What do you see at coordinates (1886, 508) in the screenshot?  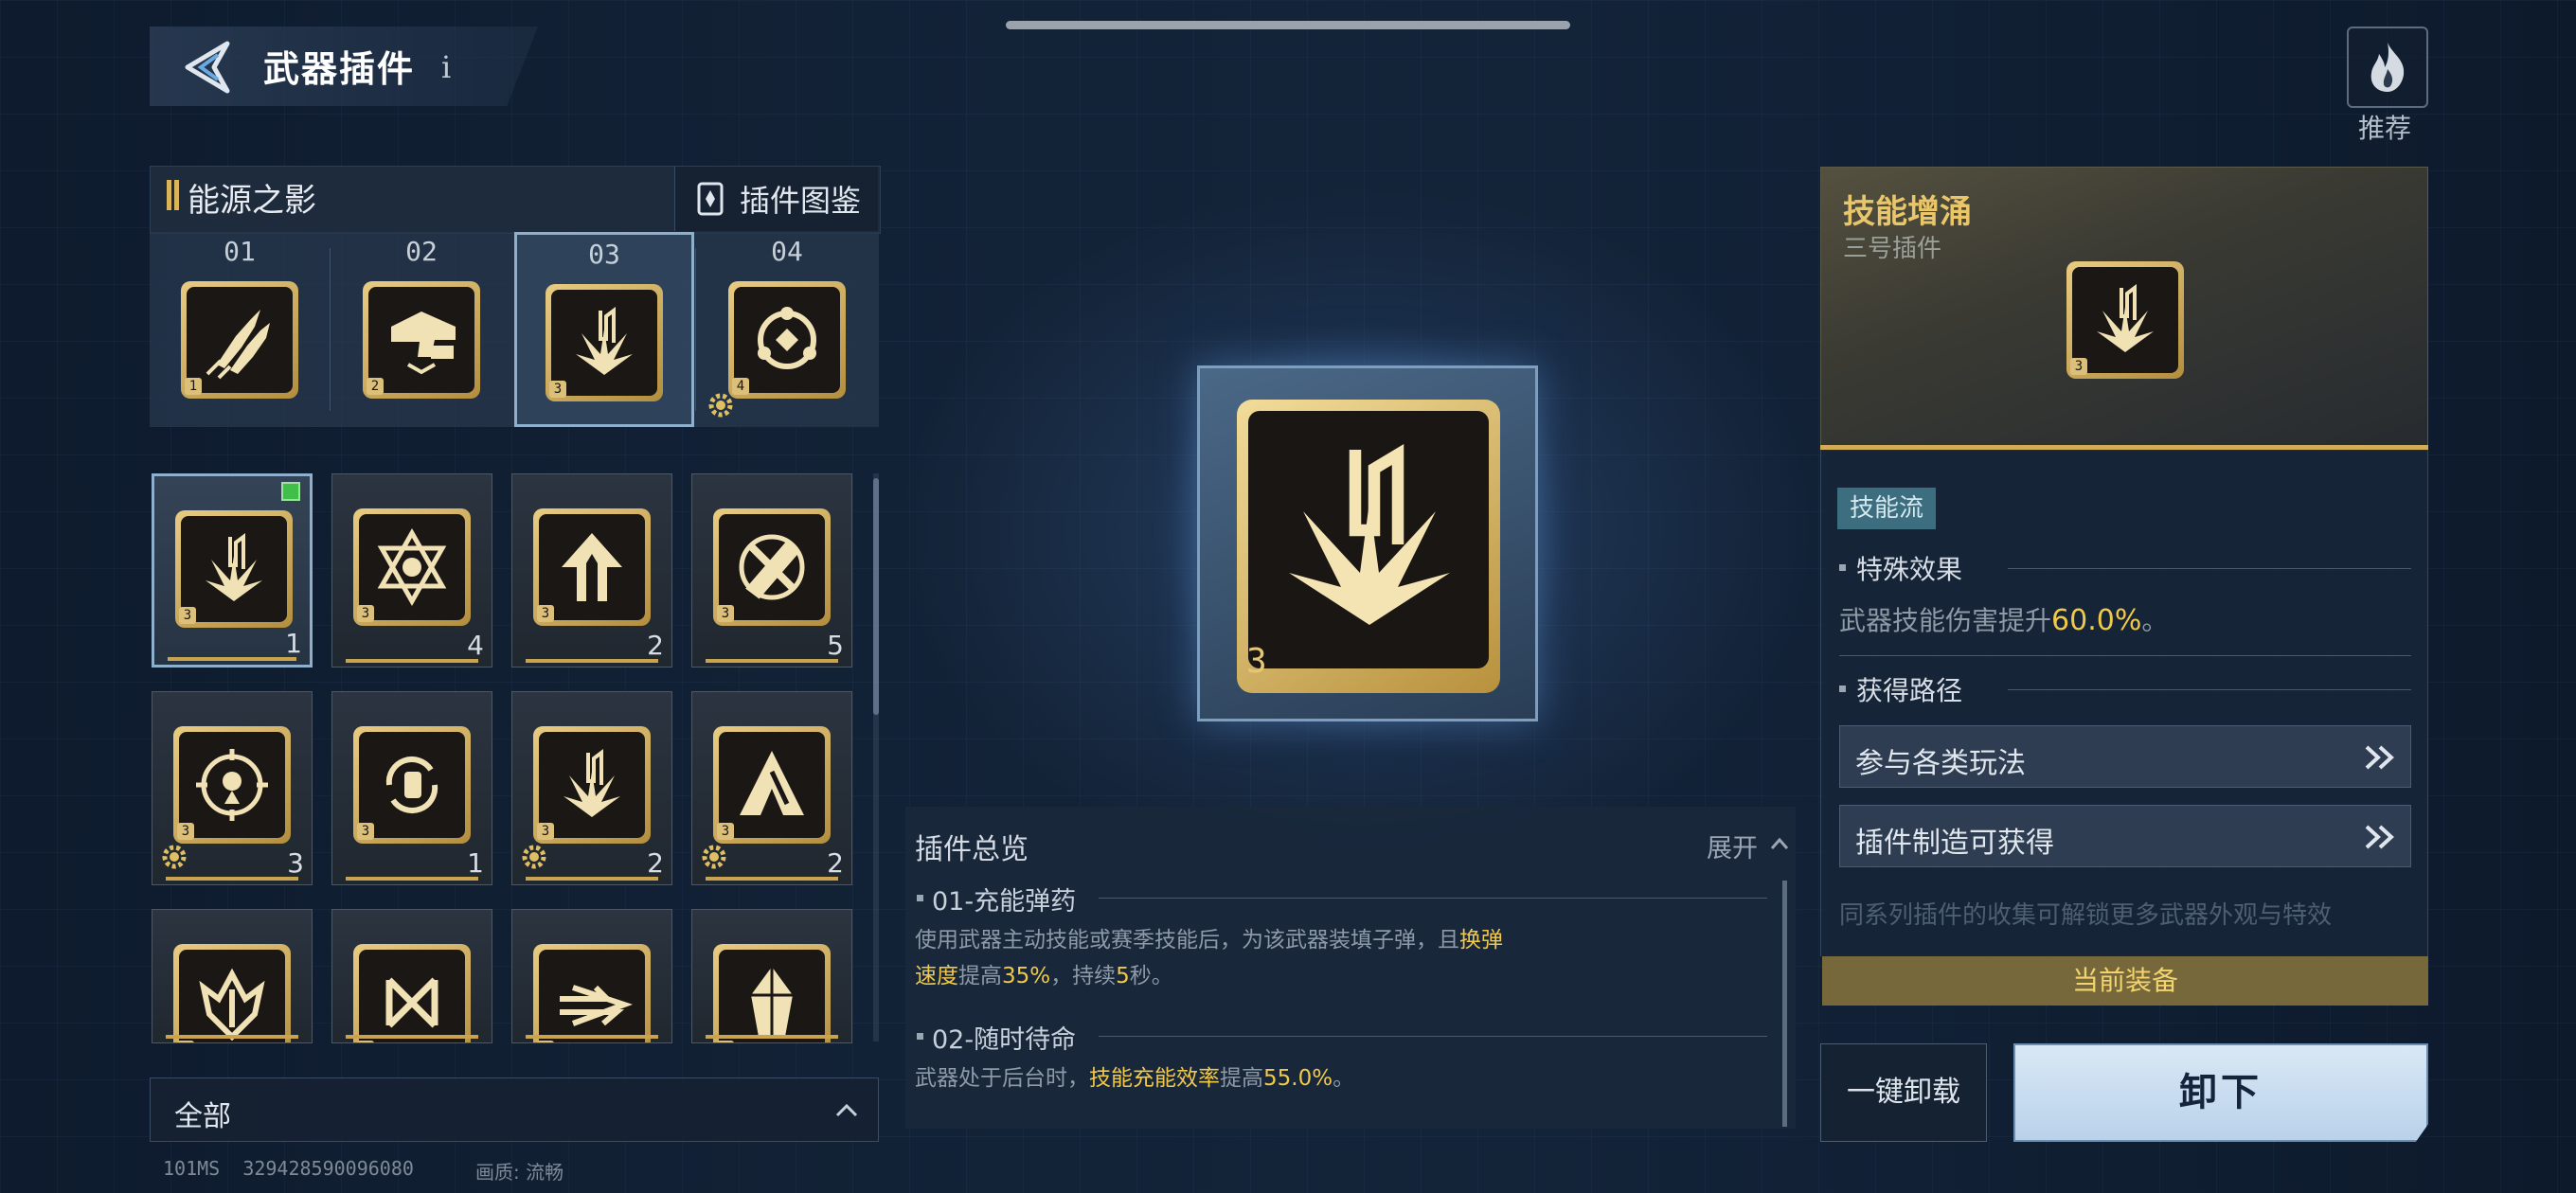 I see `playstyle-badge: 技能流` at bounding box center [1886, 508].